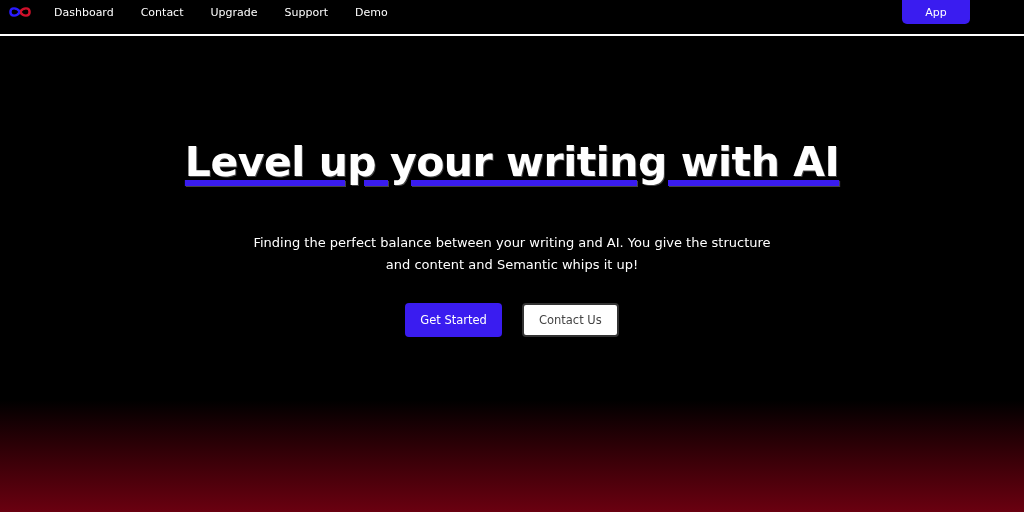 The image size is (1024, 512). What do you see at coordinates (371, 12) in the screenshot?
I see `nav-link: Demo` at bounding box center [371, 12].